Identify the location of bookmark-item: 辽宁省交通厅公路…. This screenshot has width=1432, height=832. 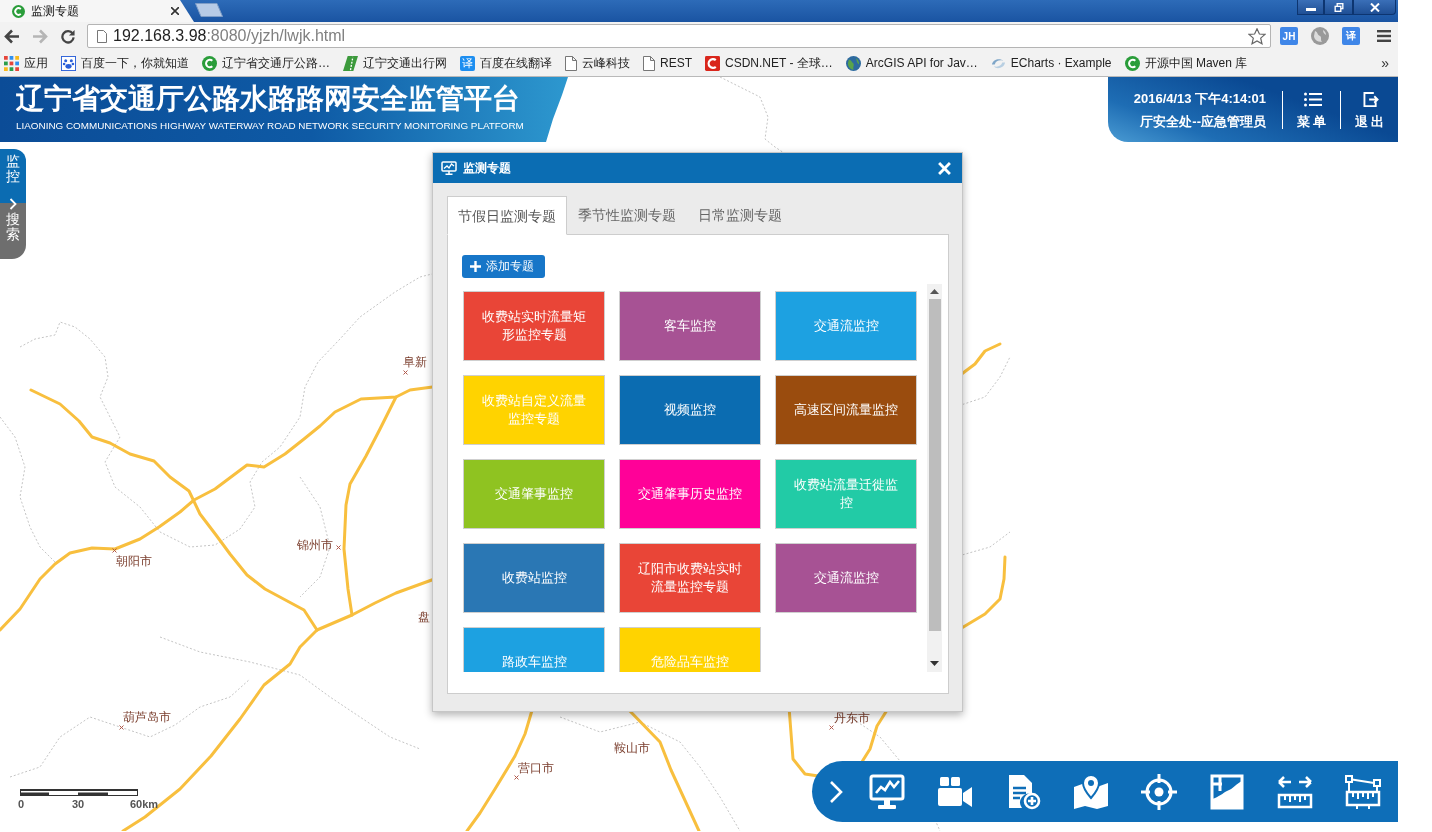
(266, 63).